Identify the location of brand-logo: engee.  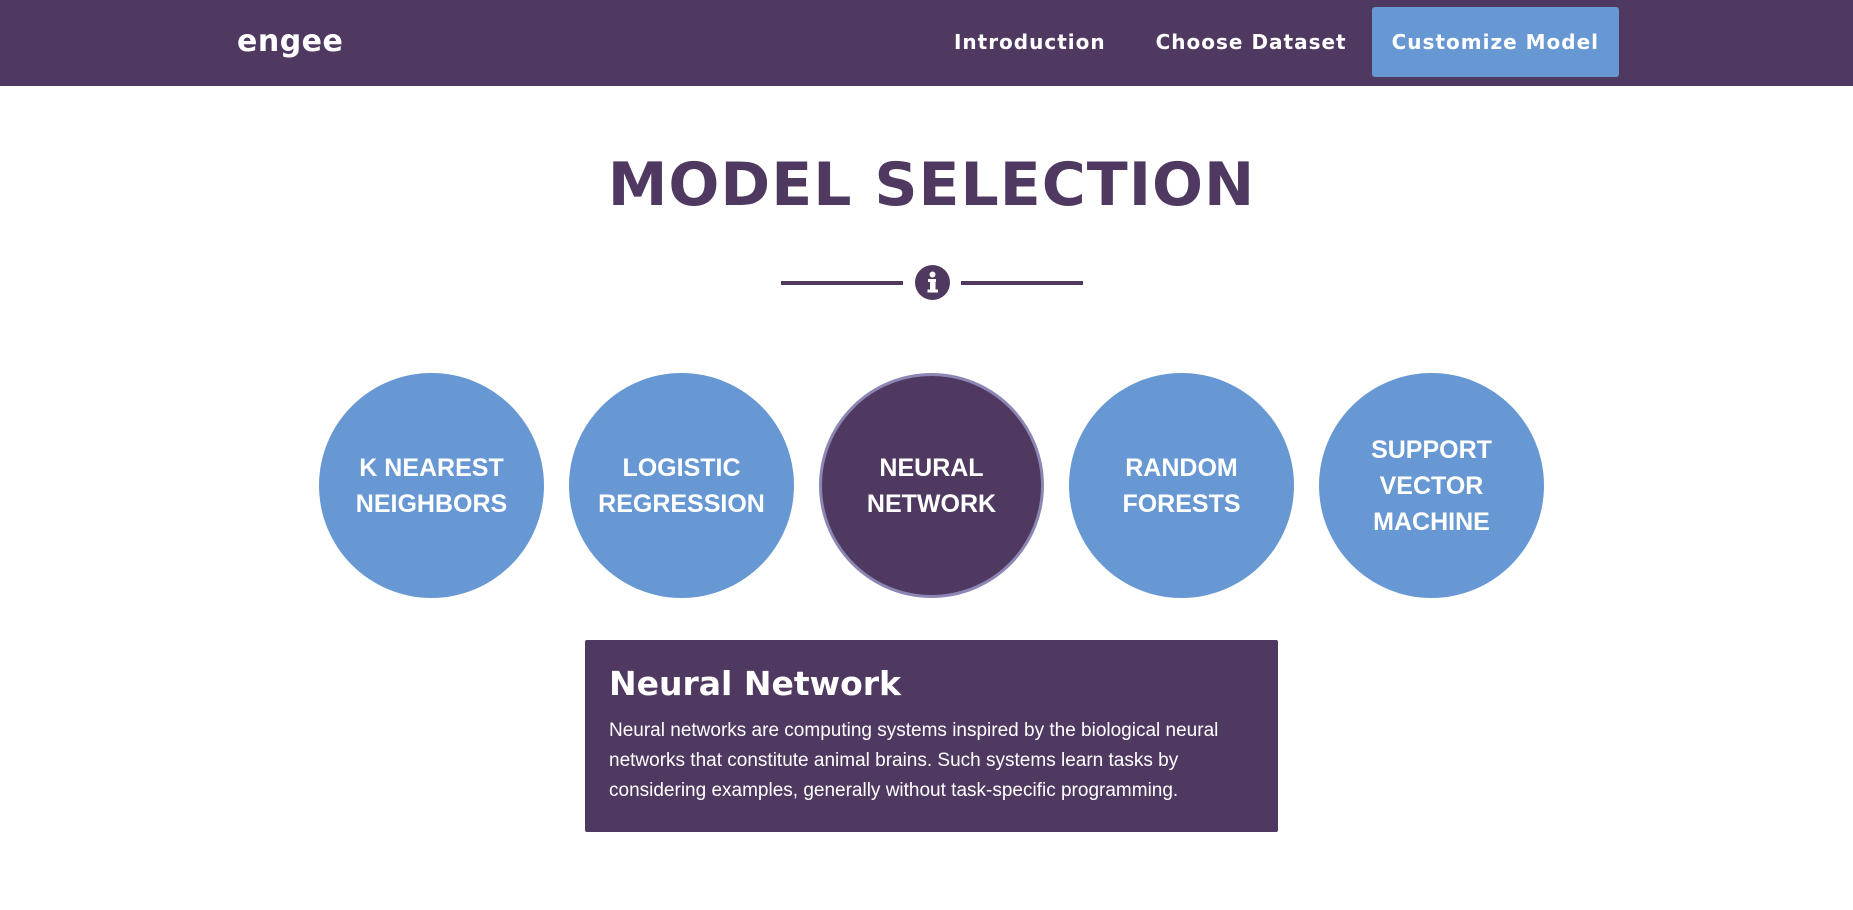
(290, 42).